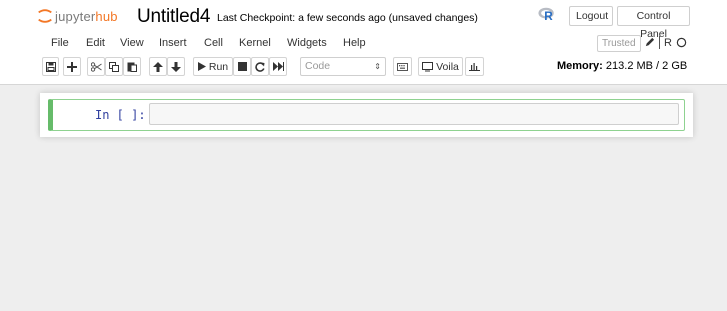 This screenshot has height=311, width=727. Describe the element at coordinates (649, 42) in the screenshot. I see `pencil-icon` at that location.